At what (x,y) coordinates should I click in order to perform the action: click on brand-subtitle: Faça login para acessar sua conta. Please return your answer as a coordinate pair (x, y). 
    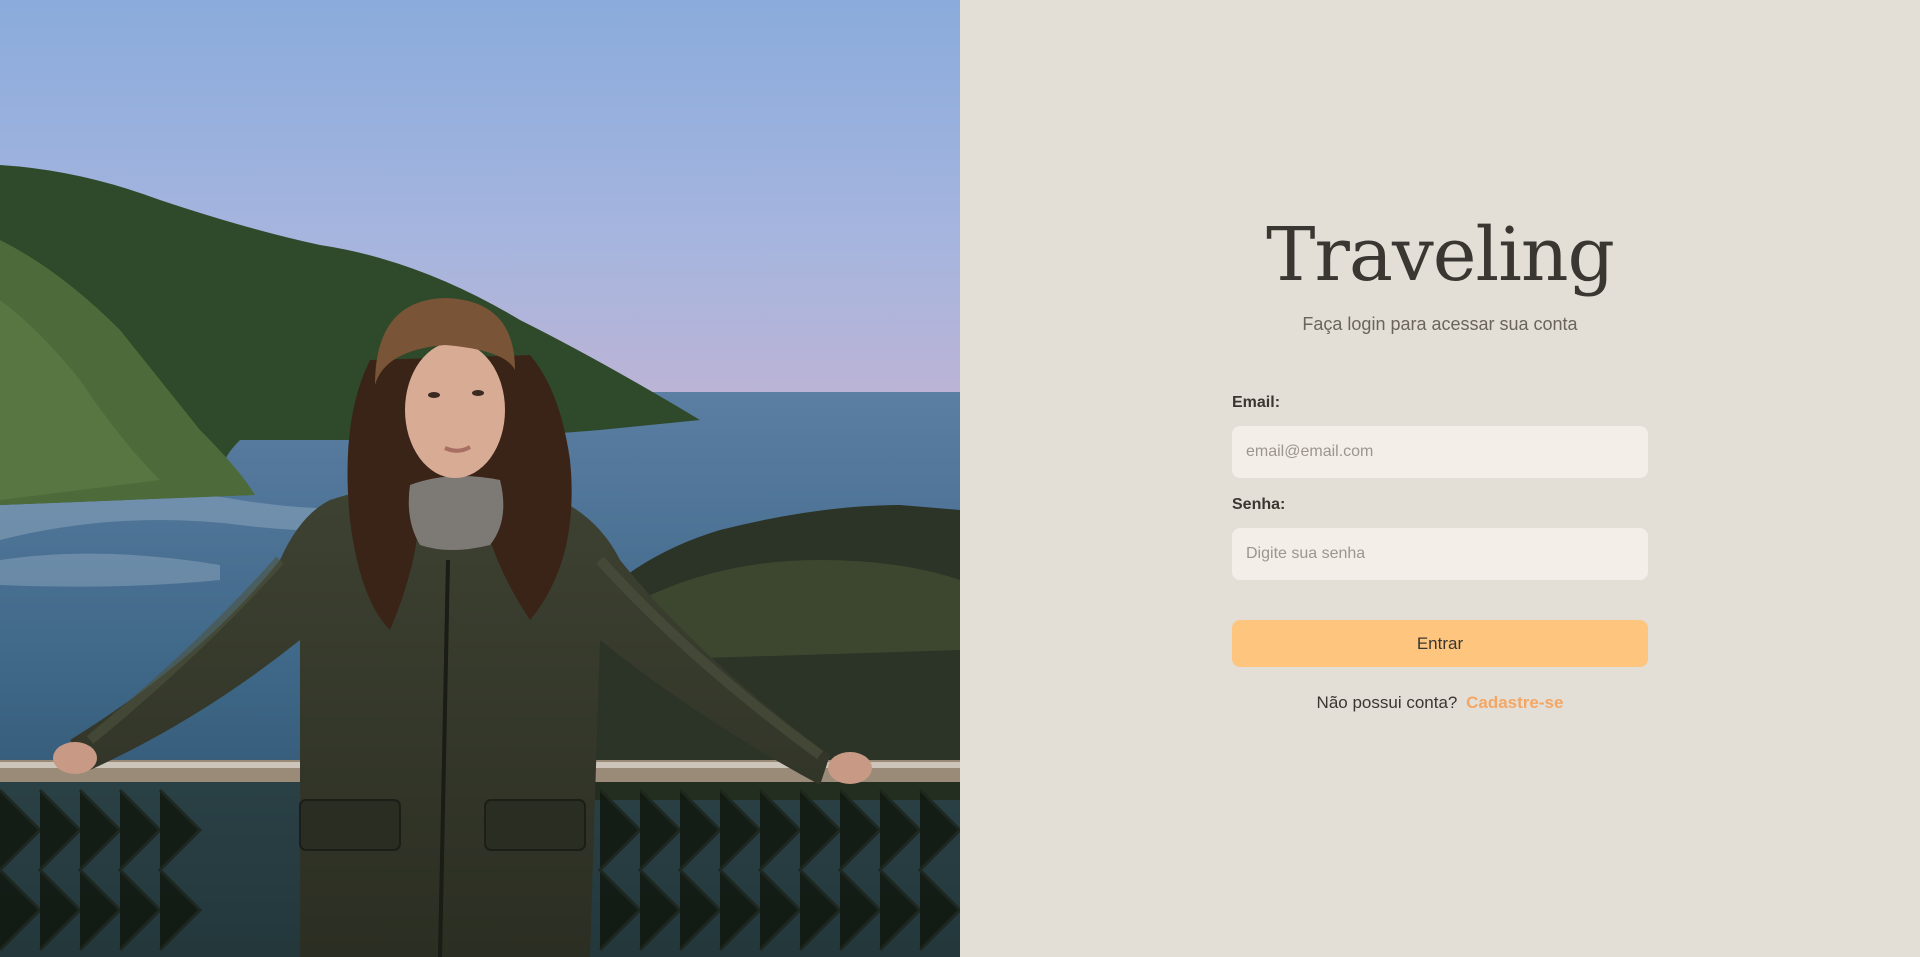
    Looking at the image, I should click on (1440, 324).